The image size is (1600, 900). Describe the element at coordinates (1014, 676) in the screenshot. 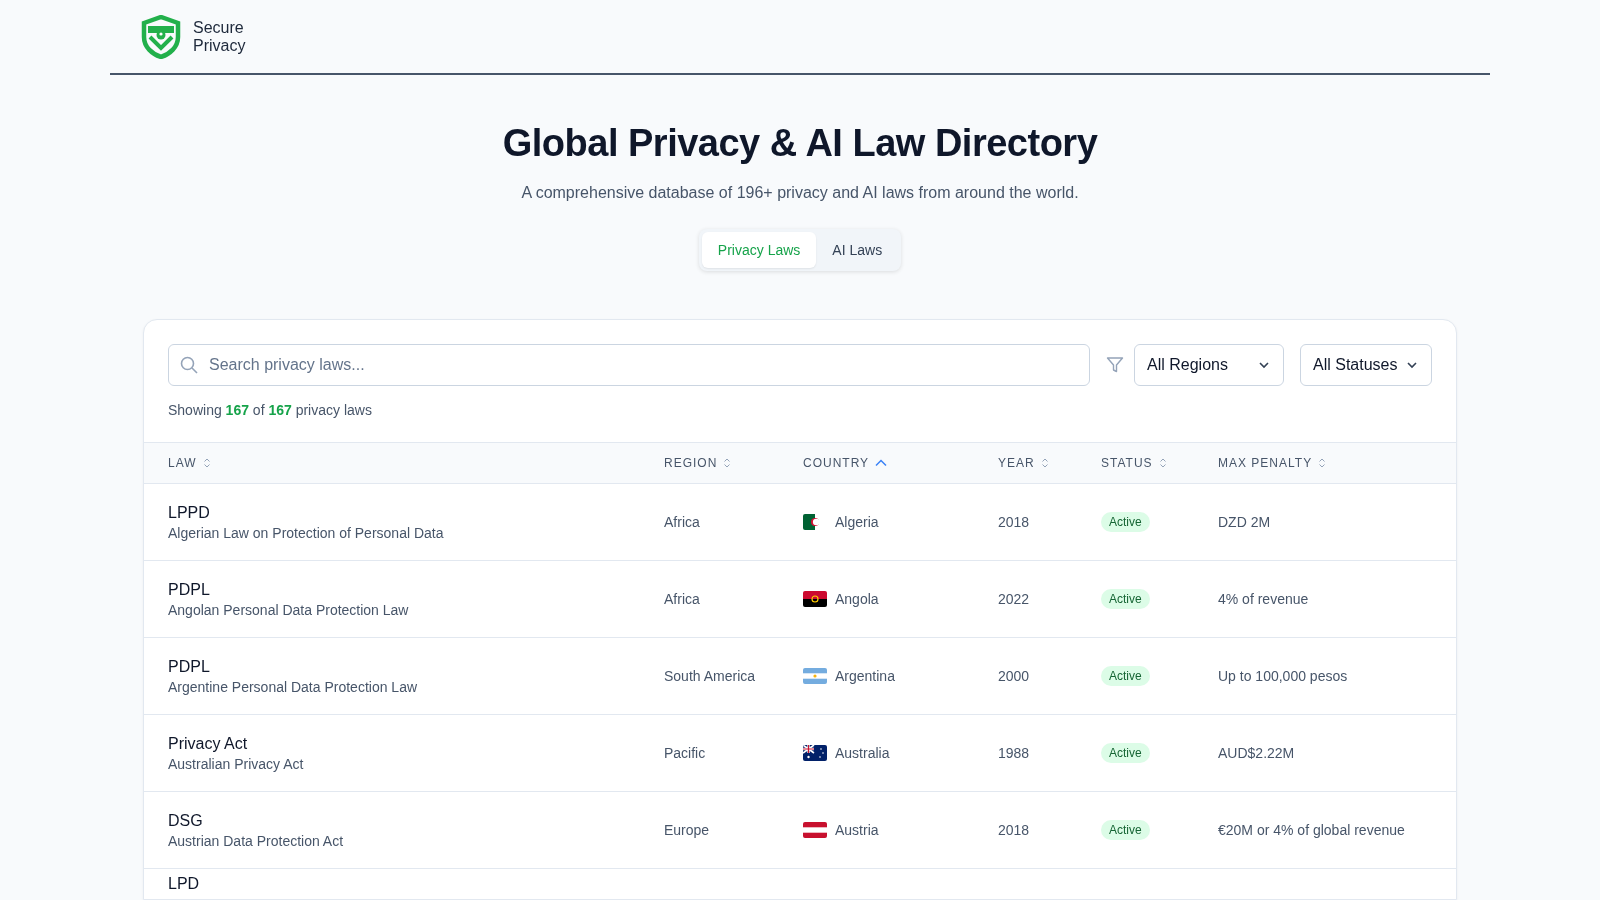

I see `table-cell: 2000` at that location.